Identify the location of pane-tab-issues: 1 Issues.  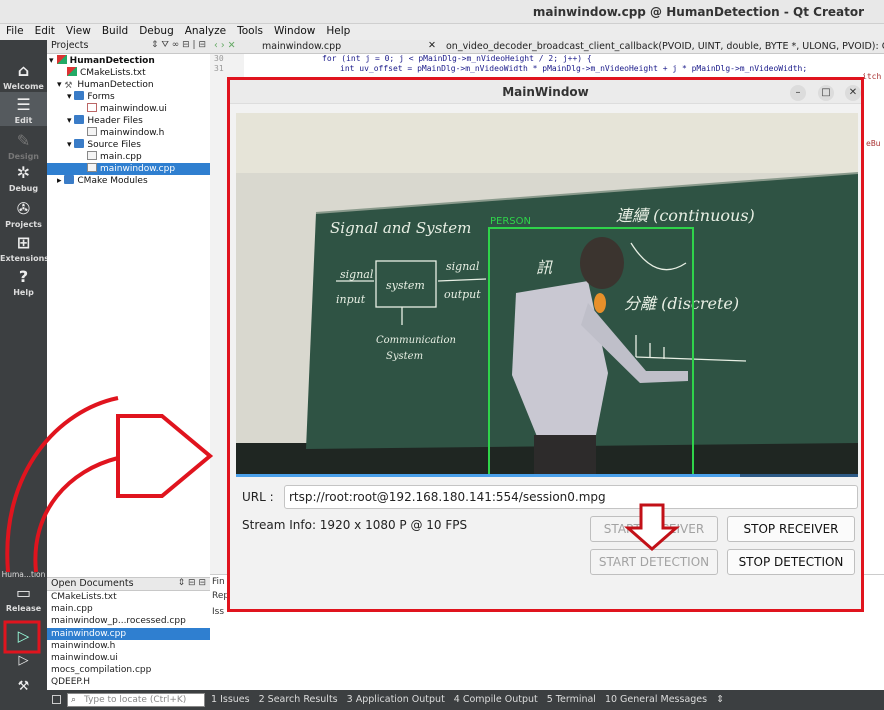
(230, 699).